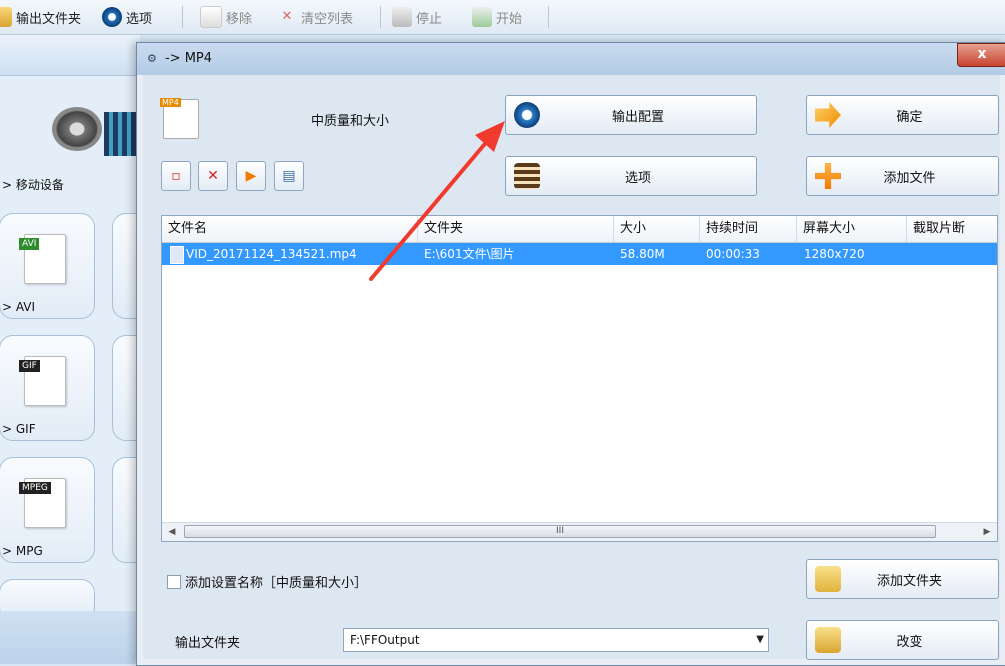 This screenshot has height=666, width=1005. What do you see at coordinates (77, 129) in the screenshot?
I see `film-reel-icon` at bounding box center [77, 129].